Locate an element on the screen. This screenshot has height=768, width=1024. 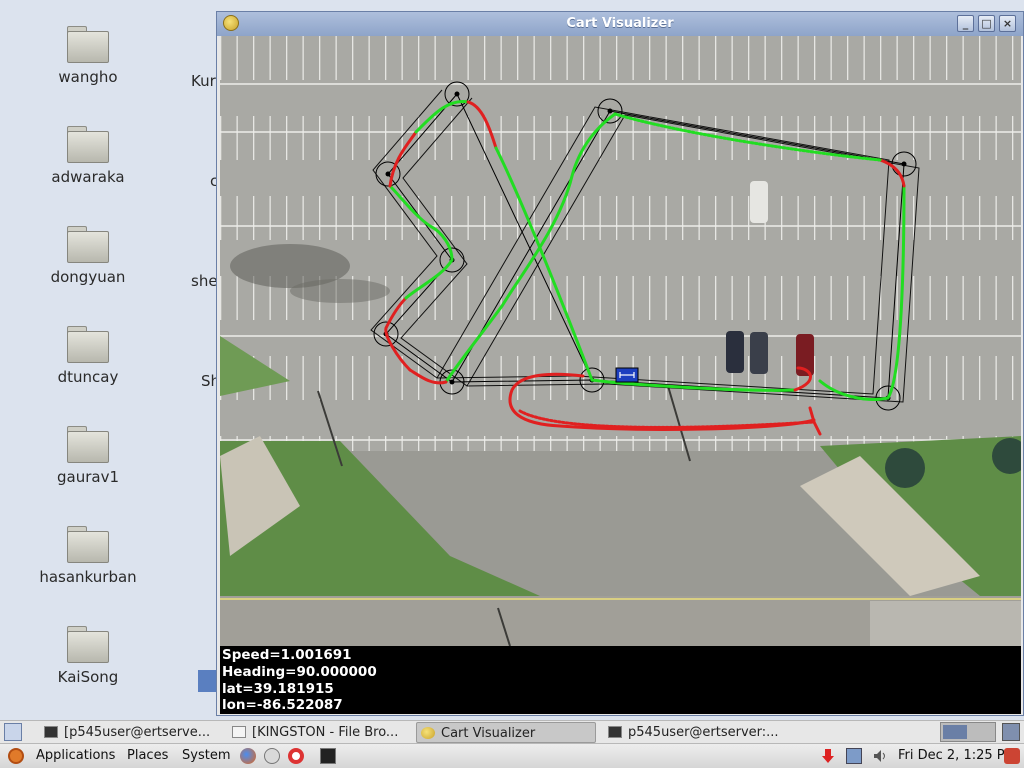
workspace-switcher is located at coordinates (968, 732).